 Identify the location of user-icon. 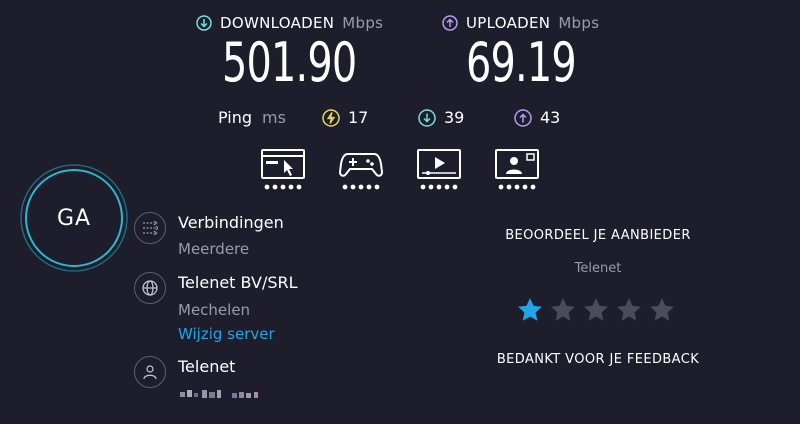
(150, 372).